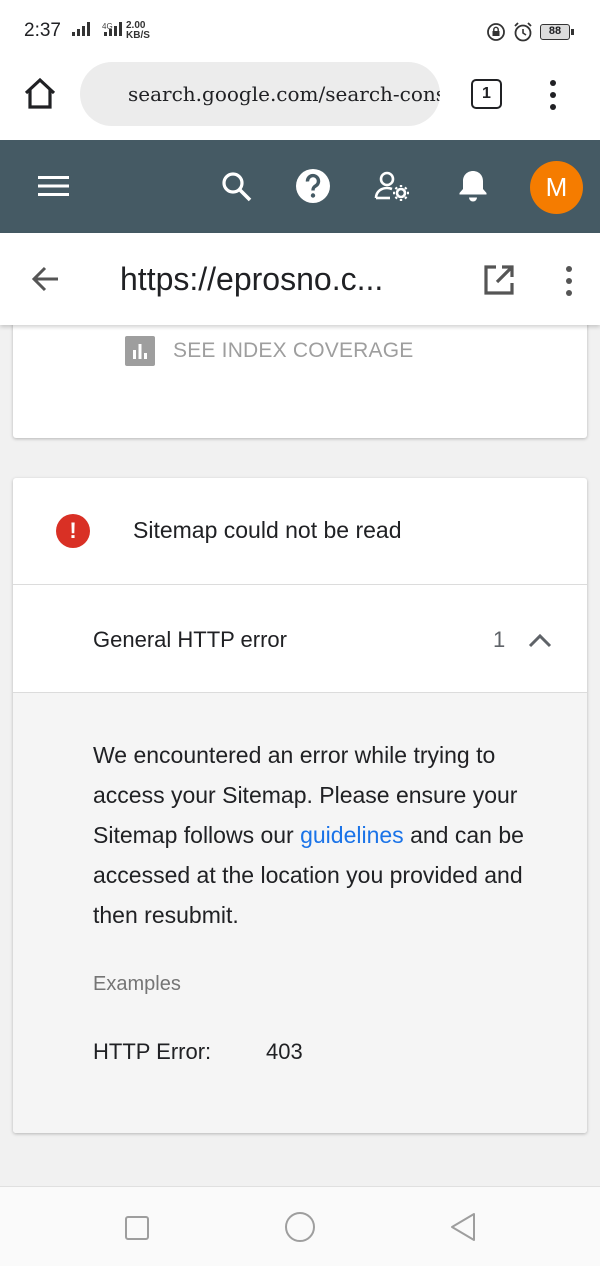  What do you see at coordinates (137, 984) in the screenshot?
I see `examples-heading: Examples` at bounding box center [137, 984].